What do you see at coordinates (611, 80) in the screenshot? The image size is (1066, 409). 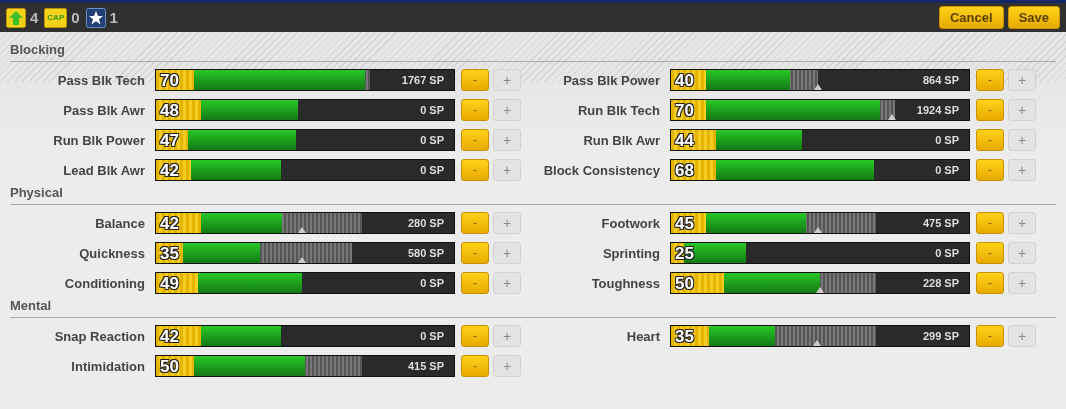 I see `attribute-label: Pass Blk Power` at bounding box center [611, 80].